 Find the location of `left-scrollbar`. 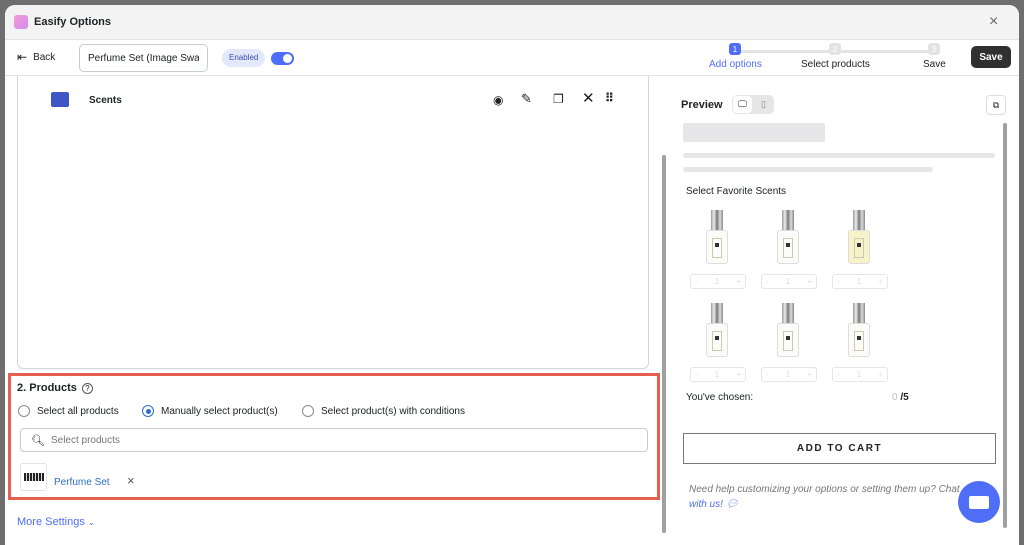

left-scrollbar is located at coordinates (664, 344).